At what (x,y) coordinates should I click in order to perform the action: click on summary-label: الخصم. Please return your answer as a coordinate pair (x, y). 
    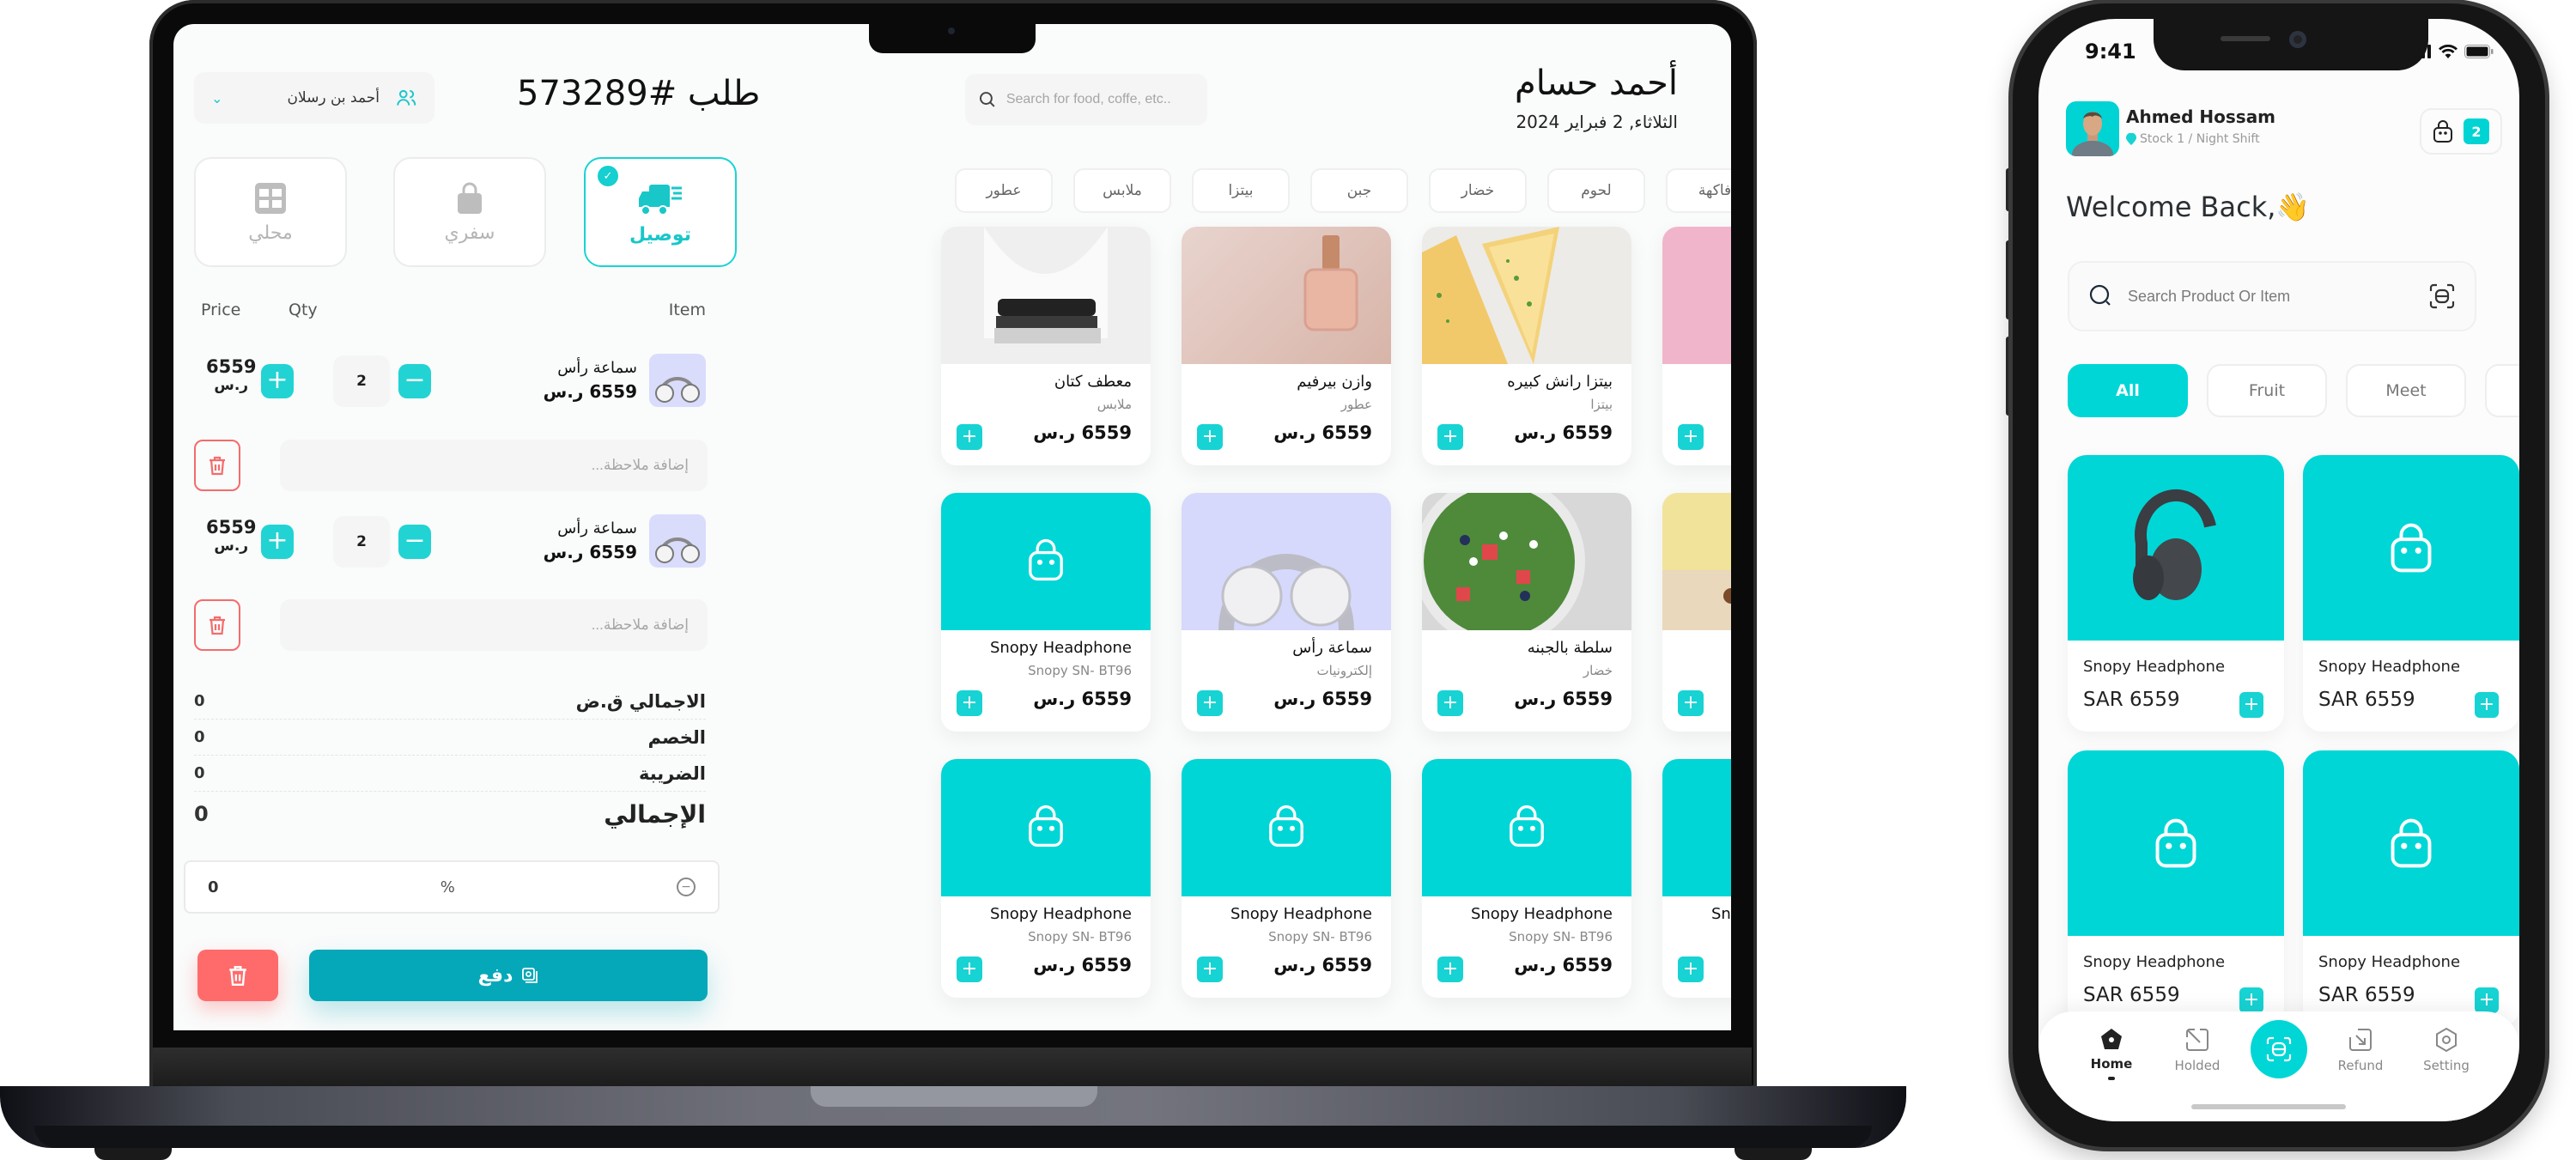
    Looking at the image, I should click on (676, 737).